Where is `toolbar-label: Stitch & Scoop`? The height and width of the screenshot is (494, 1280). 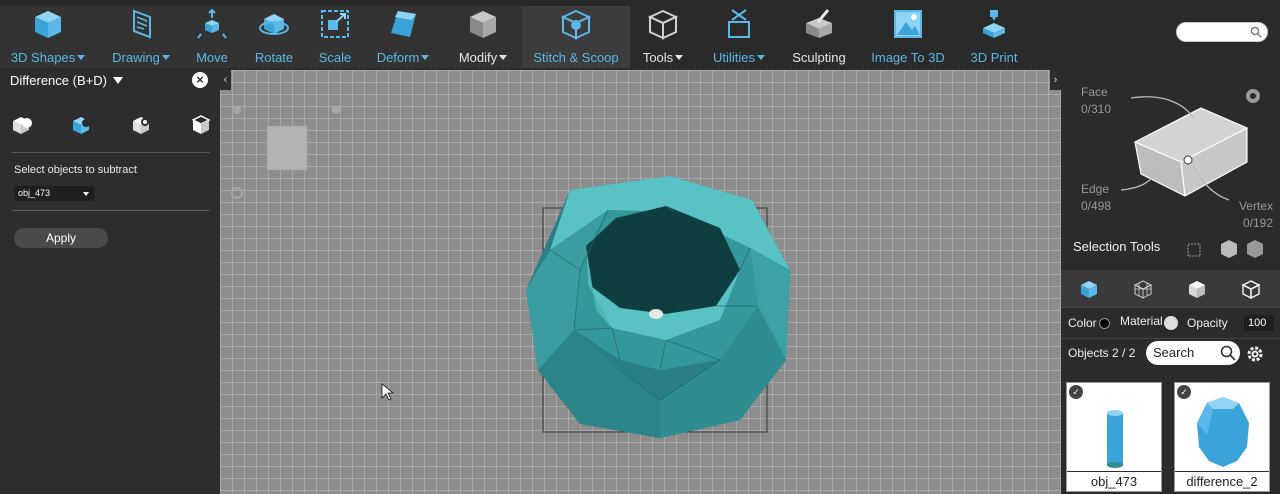 toolbar-label: Stitch & Scoop is located at coordinates (576, 57).